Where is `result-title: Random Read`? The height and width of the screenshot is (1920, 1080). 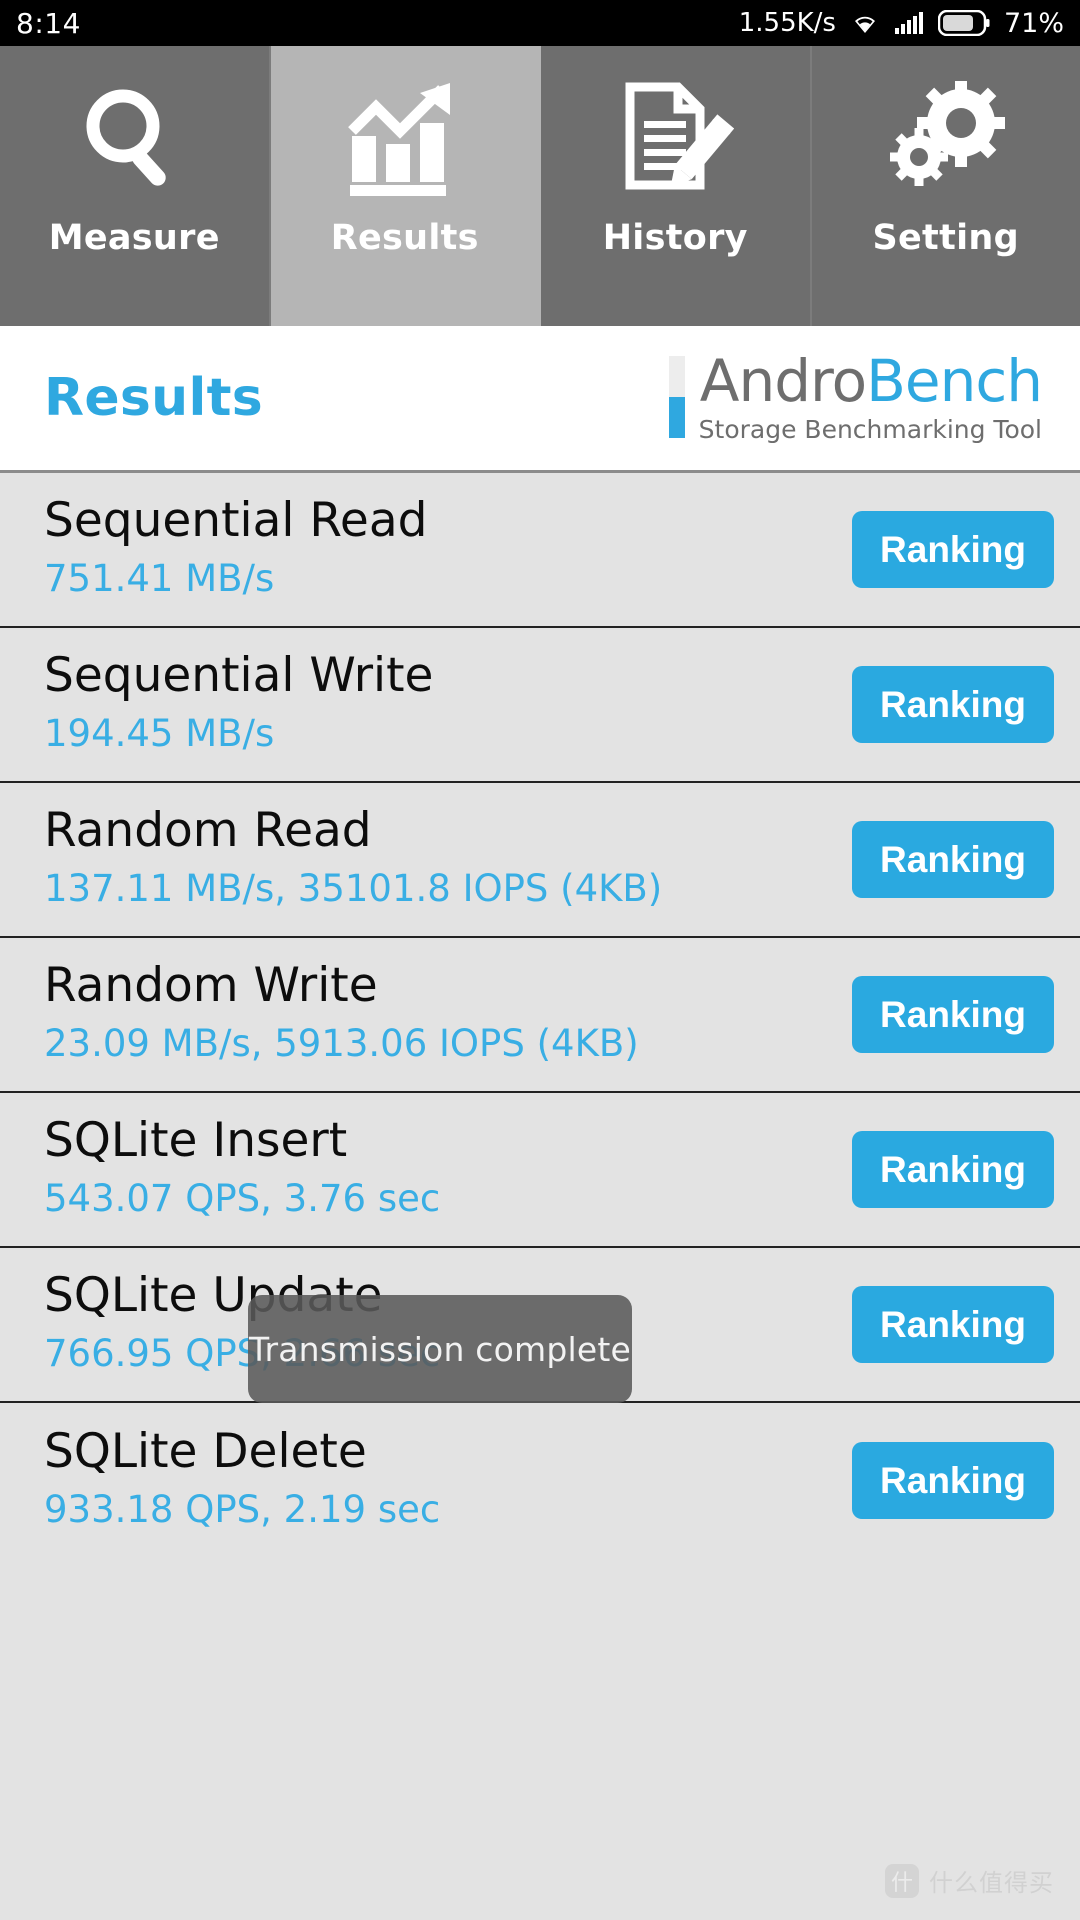
result-title: Random Read is located at coordinates (208, 831).